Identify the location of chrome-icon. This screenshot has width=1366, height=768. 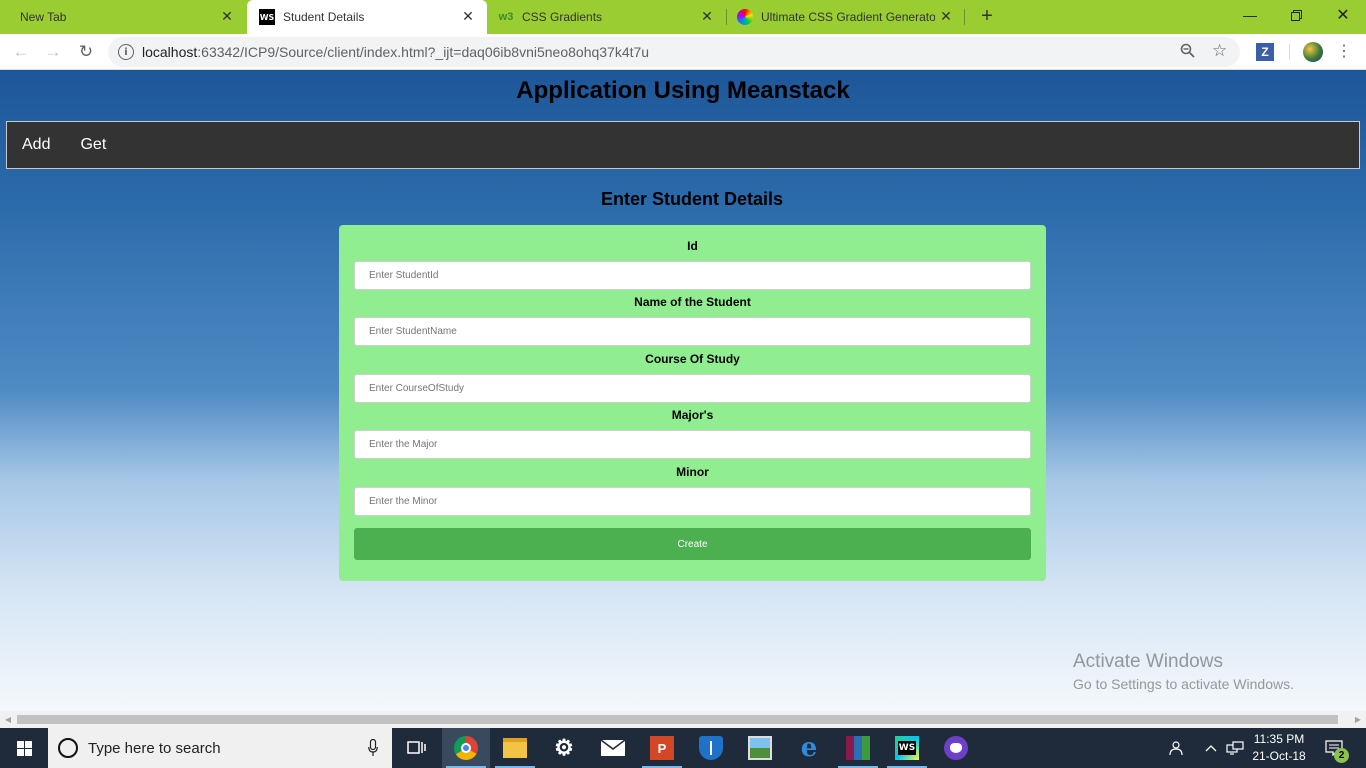
(466, 748).